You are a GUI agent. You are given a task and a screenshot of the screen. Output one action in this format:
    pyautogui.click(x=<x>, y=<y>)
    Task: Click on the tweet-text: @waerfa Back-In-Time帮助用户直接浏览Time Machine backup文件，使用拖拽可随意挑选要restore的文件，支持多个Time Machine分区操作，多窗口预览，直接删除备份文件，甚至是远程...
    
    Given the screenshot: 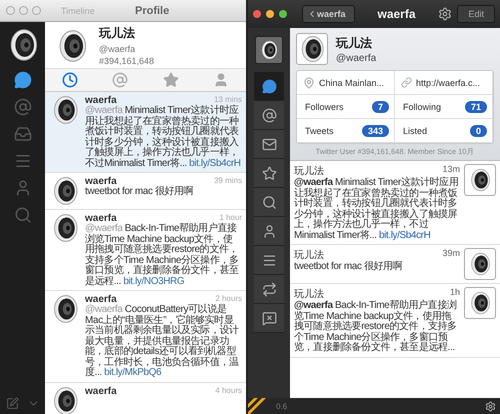 What is the action you would take?
    pyautogui.click(x=376, y=327)
    